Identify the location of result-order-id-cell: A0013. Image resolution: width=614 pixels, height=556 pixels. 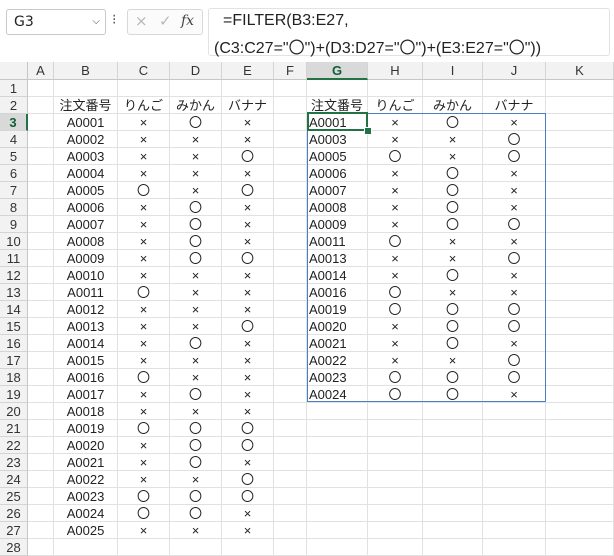
(337, 258).